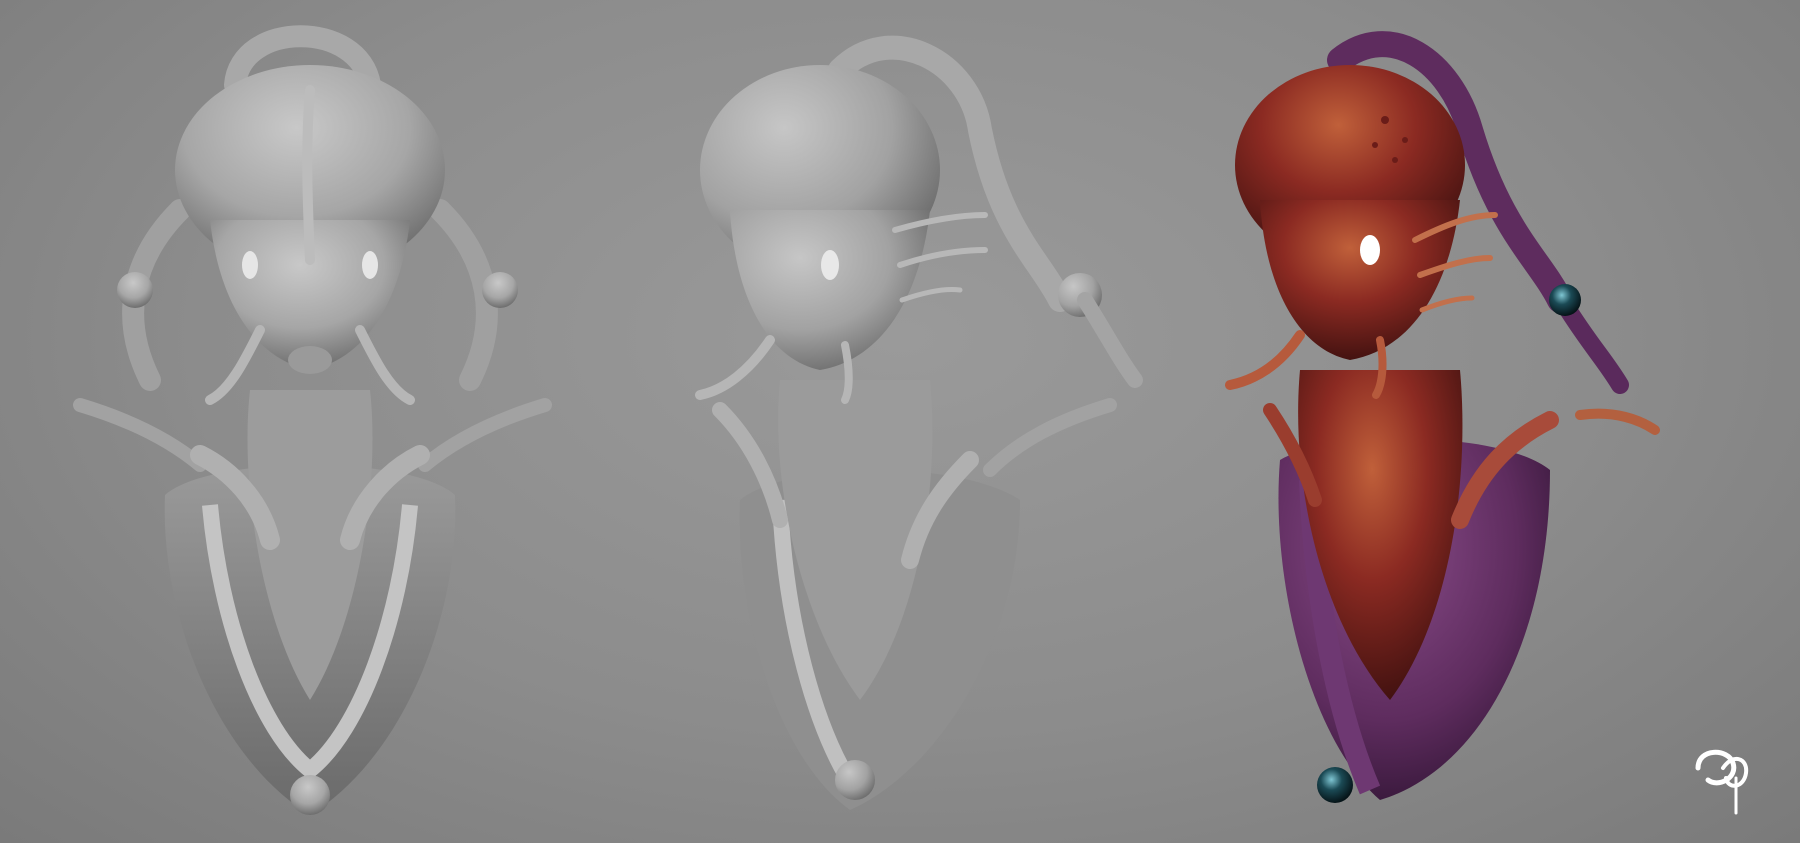 This screenshot has height=843, width=1800. Describe the element at coordinates (1723, 778) in the screenshot. I see `artist-signature-logo` at that location.